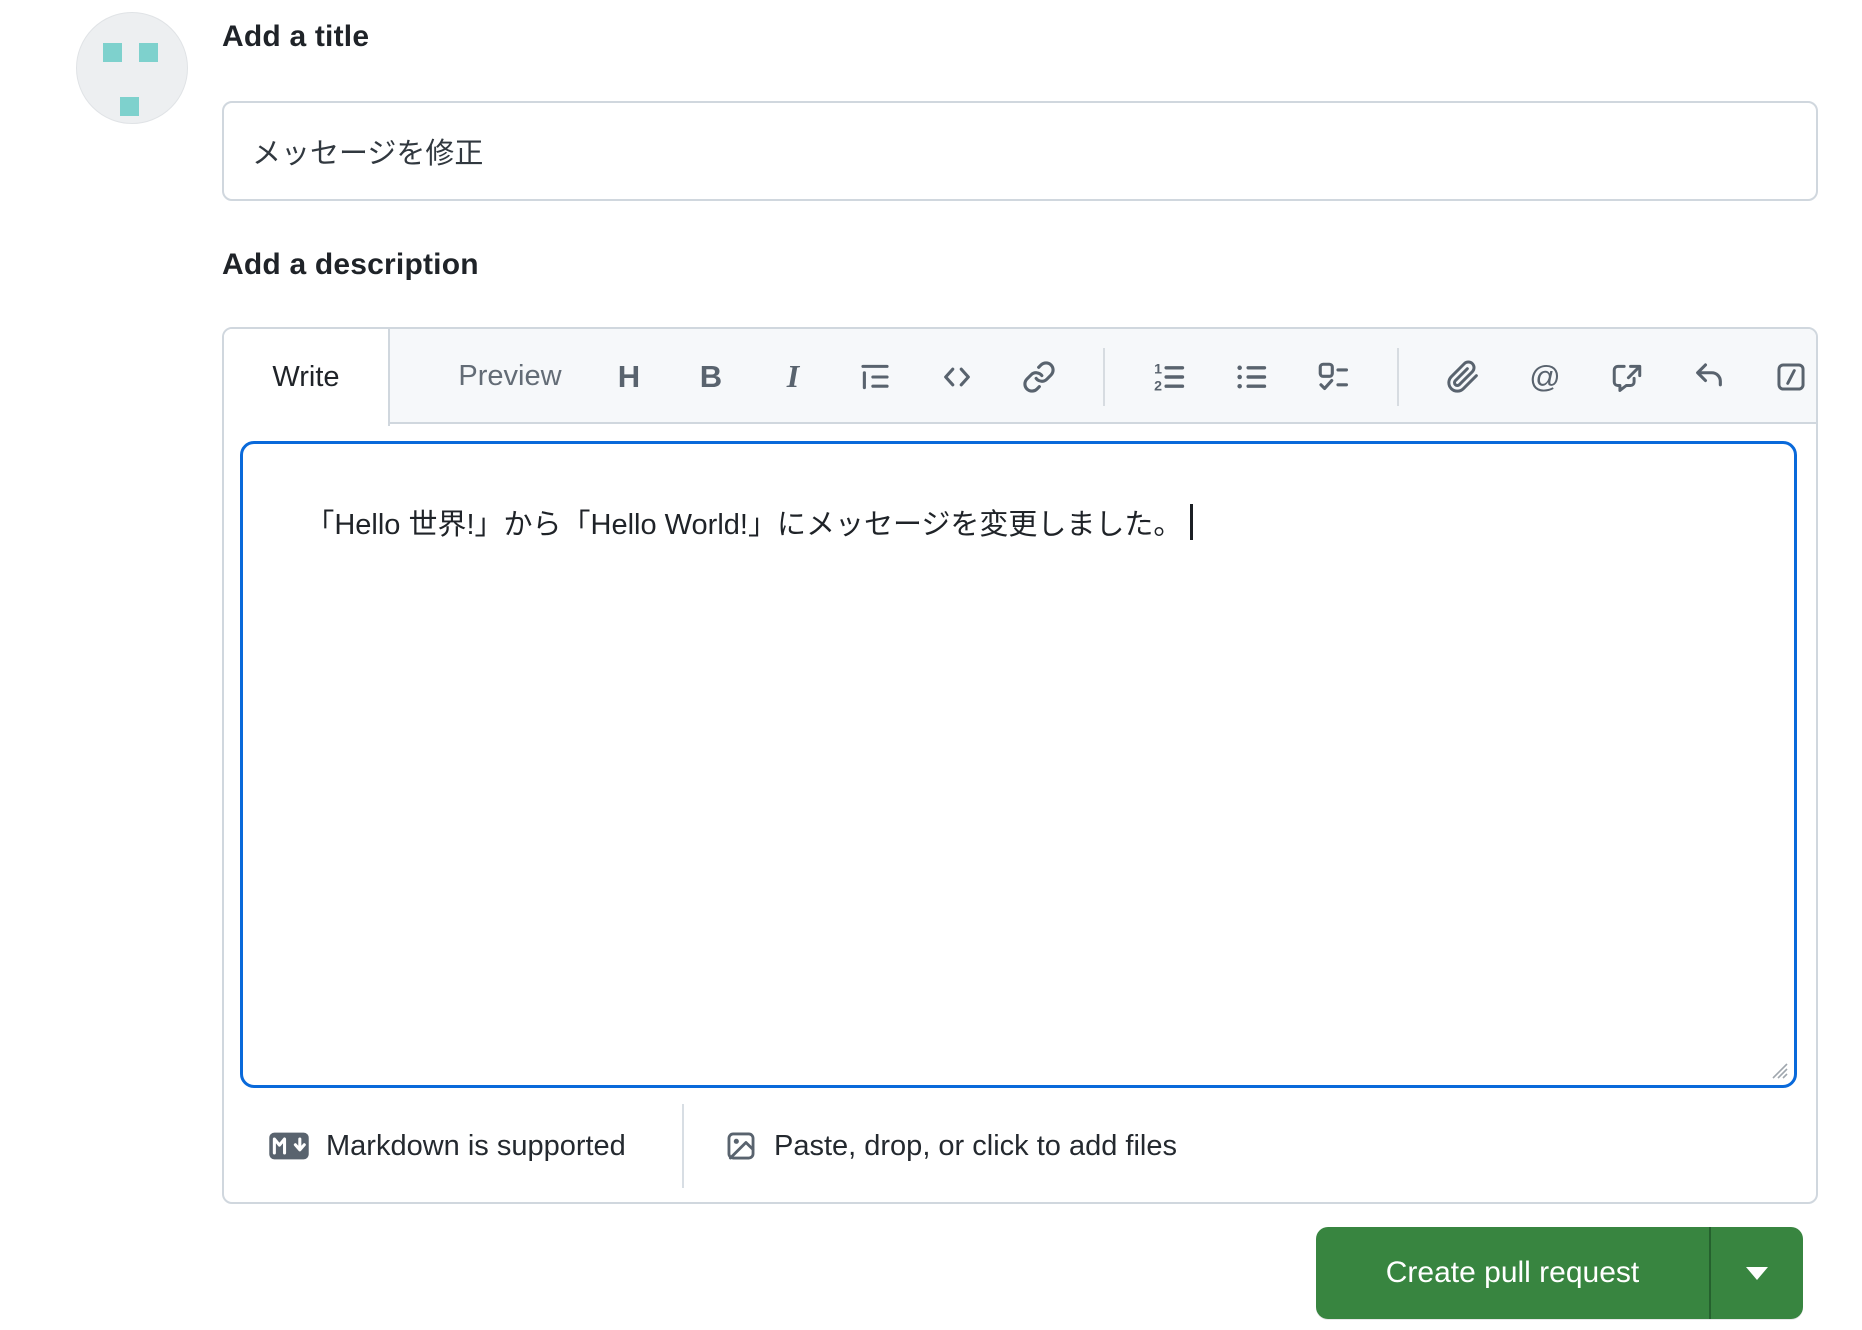 The image size is (1862, 1330). Describe the element at coordinates (1020, 151) in the screenshot. I see `title-input` at that location.